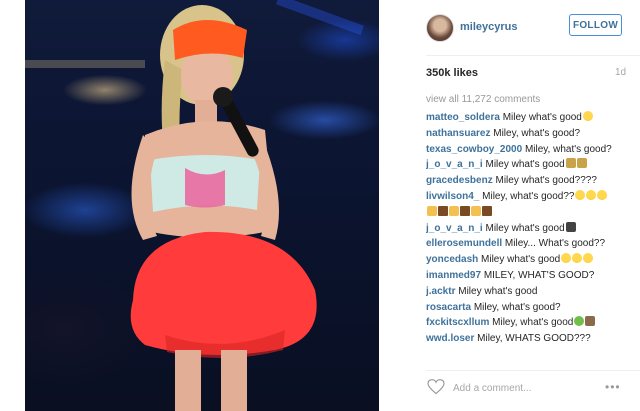 The width and height of the screenshot is (640, 411). Describe the element at coordinates (590, 321) in the screenshot. I see `cup-emoji-icon` at that location.